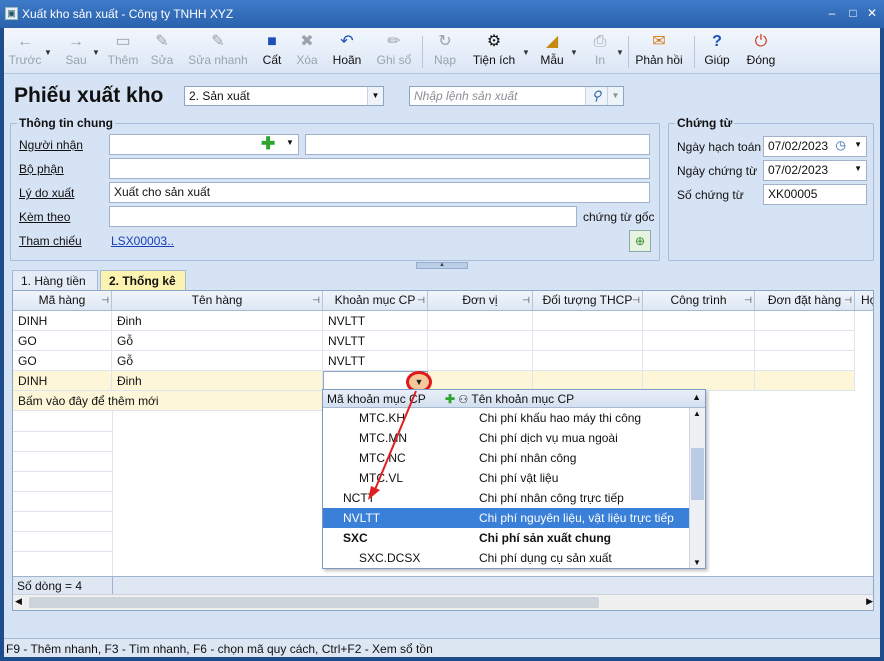 The image size is (884, 661). Describe the element at coordinates (379, 192) in the screenshot. I see `reason-input: Xuất cho sản xuất` at that location.